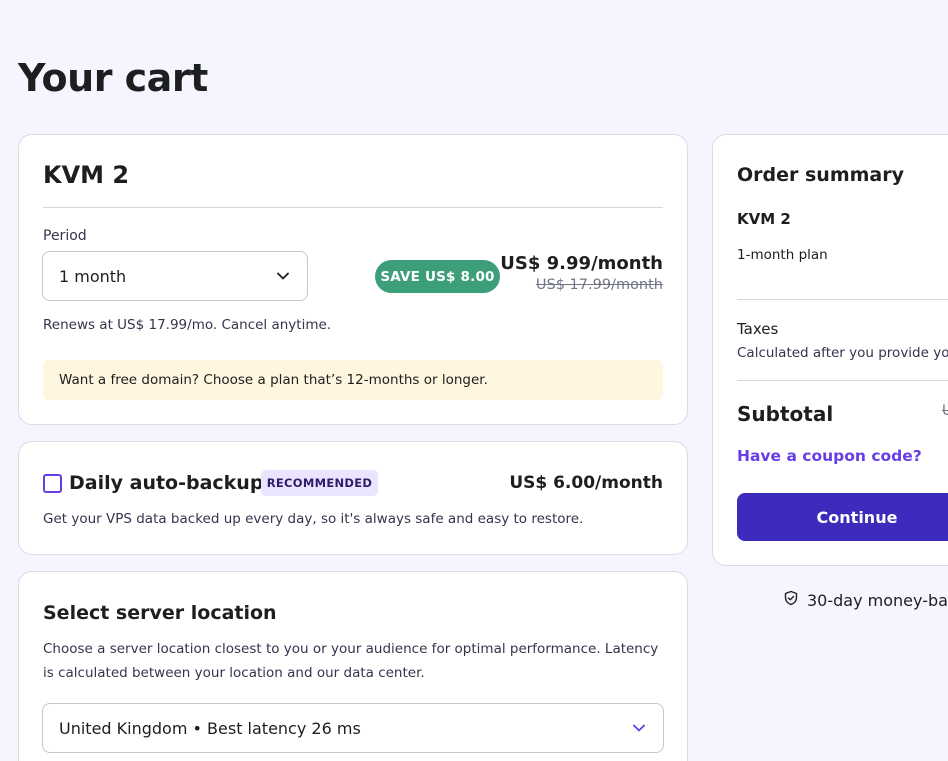 The image size is (948, 761). I want to click on backup-checkbox, so click(52, 483).